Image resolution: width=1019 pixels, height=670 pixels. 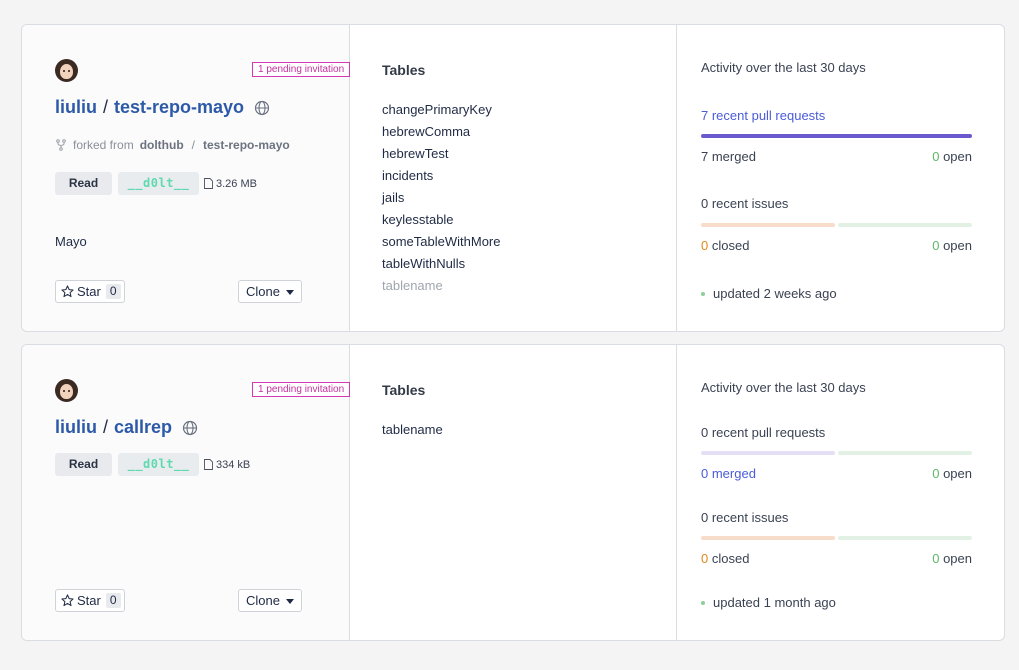 What do you see at coordinates (143, 427) in the screenshot?
I see `repo-name-link: callrep` at bounding box center [143, 427].